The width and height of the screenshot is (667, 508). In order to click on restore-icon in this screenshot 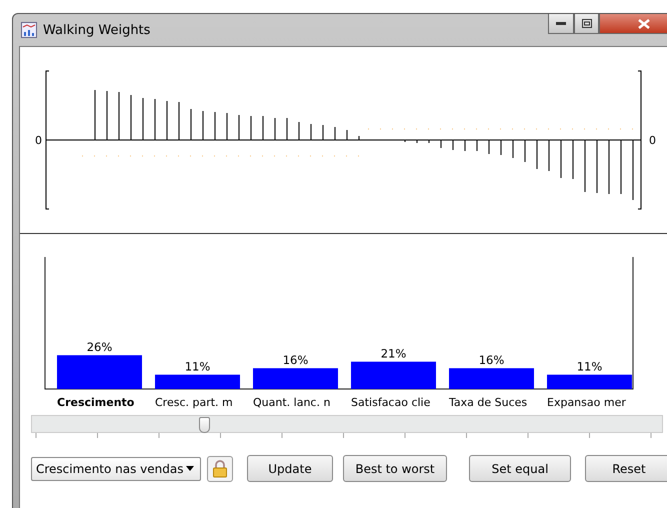, I will do `click(587, 23)`.